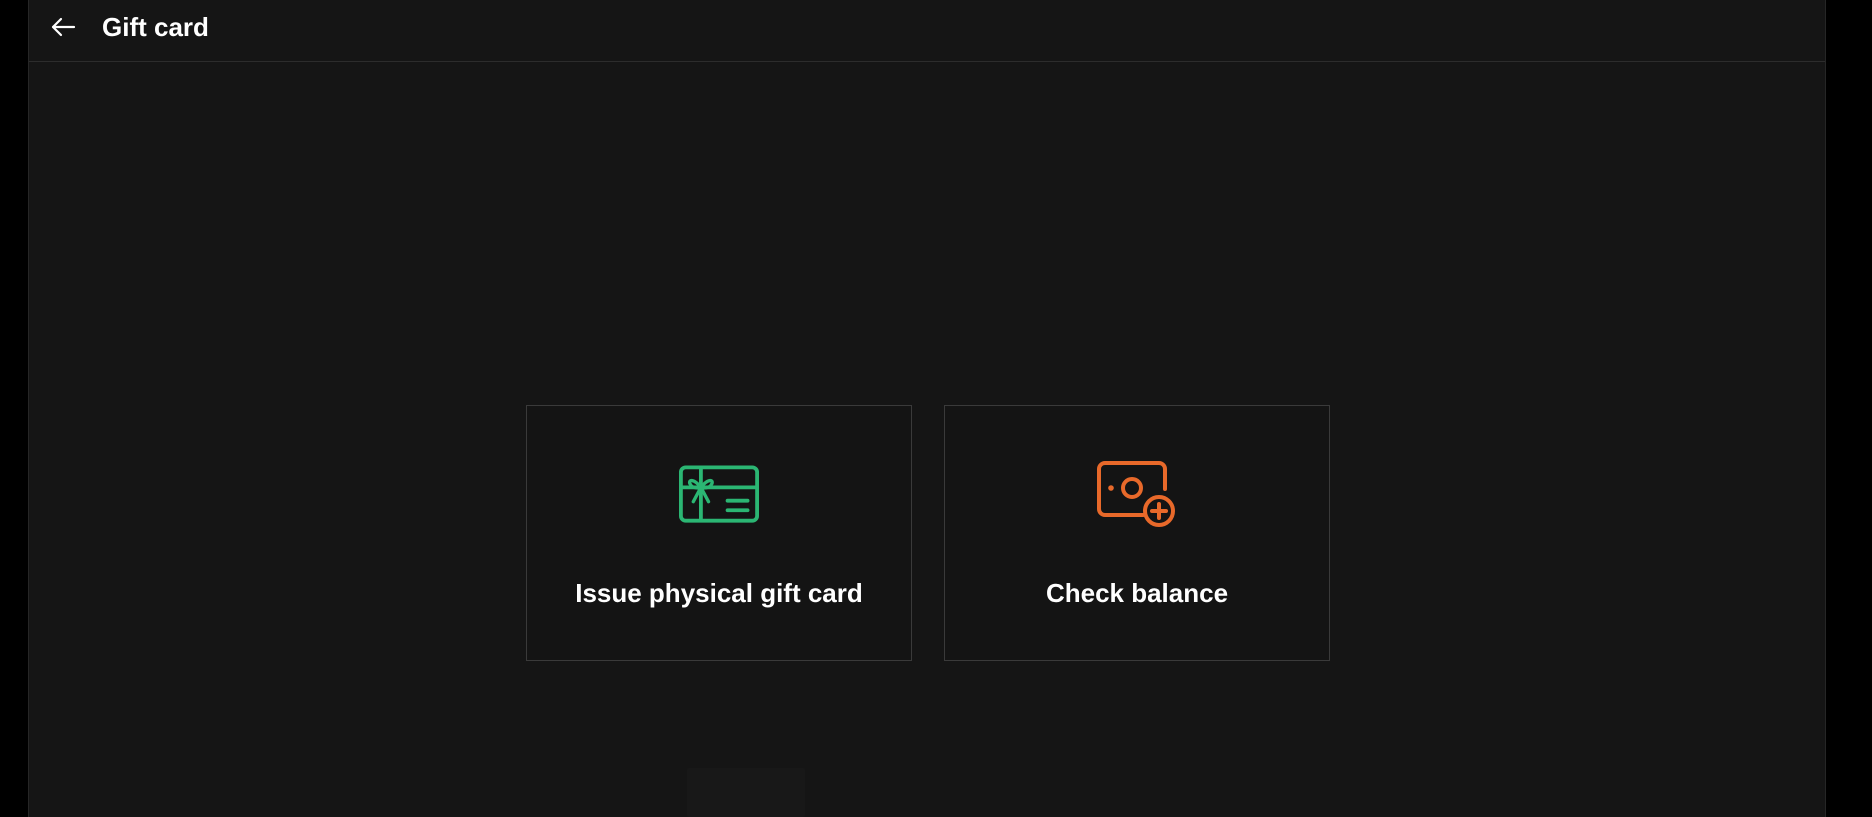 The height and width of the screenshot is (817, 1872). What do you see at coordinates (719, 533) in the screenshot?
I see `issue-gift-card-option: Issue physical gift card` at bounding box center [719, 533].